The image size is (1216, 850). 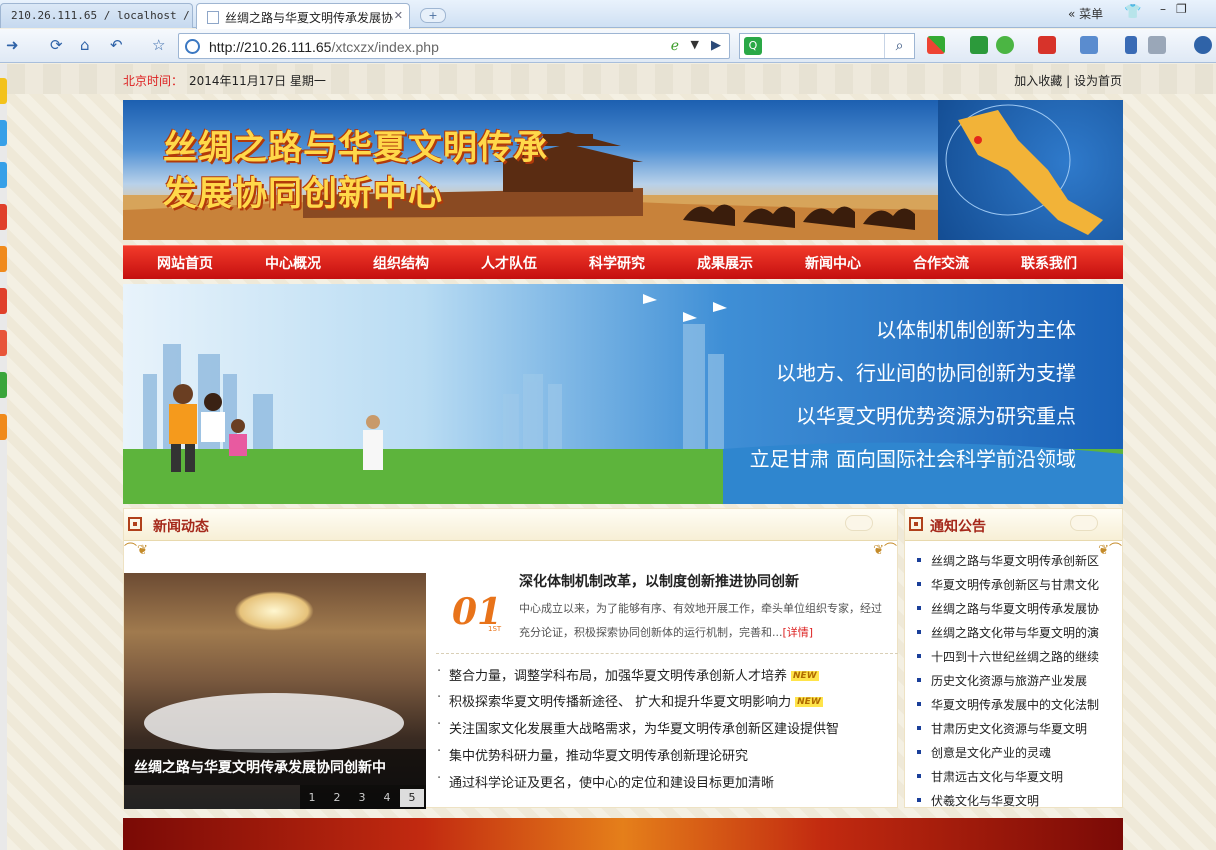 What do you see at coordinates (275, 691) in the screenshot?
I see `news-photo-slider: 丝绸之路与华夏文明传承发展协同创新中 1 2 3 4 5` at bounding box center [275, 691].